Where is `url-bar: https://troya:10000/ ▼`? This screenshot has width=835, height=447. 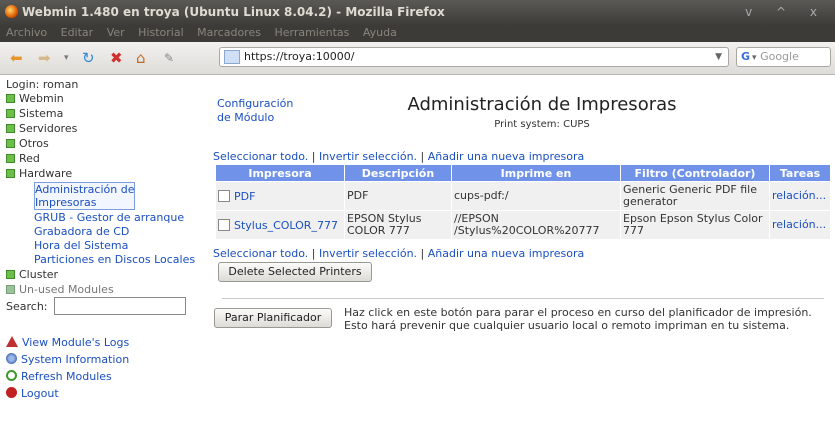
url-bar: https://troya:10000/ ▼ is located at coordinates (474, 57).